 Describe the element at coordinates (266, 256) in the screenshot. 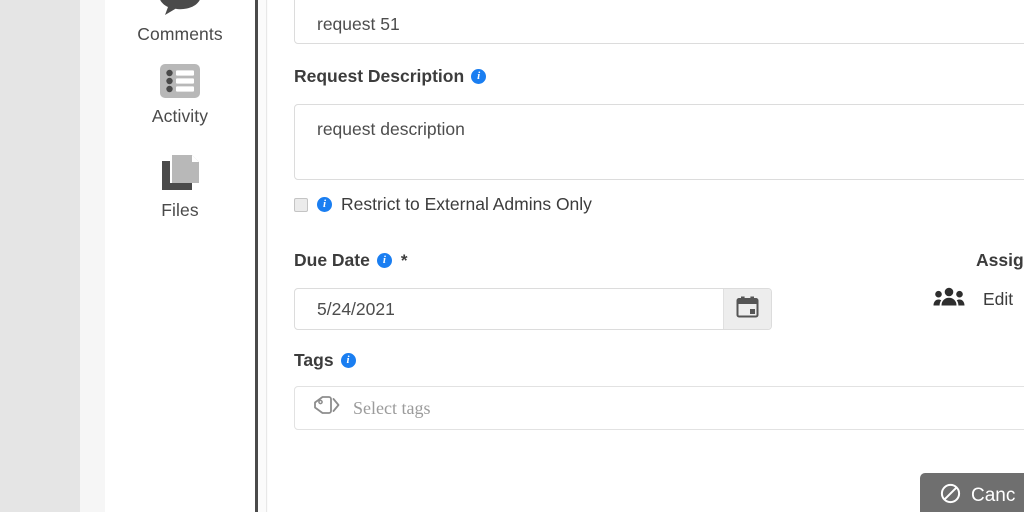

I see `panel-gap-line` at that location.